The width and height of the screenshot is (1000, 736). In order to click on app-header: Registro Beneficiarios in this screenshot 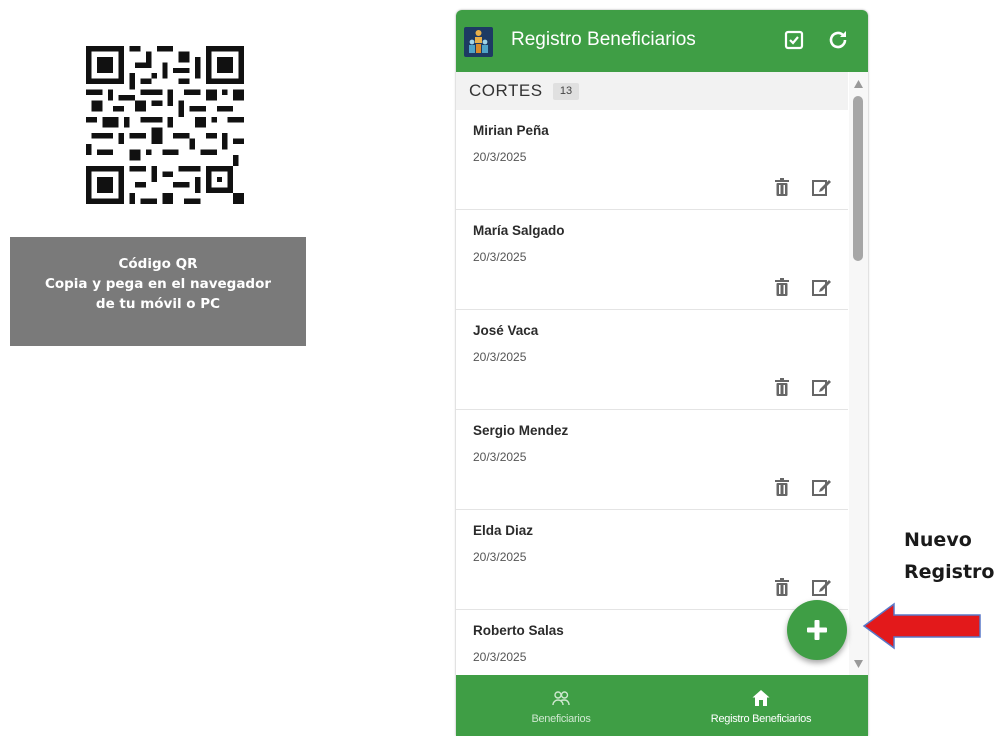, I will do `click(662, 41)`.